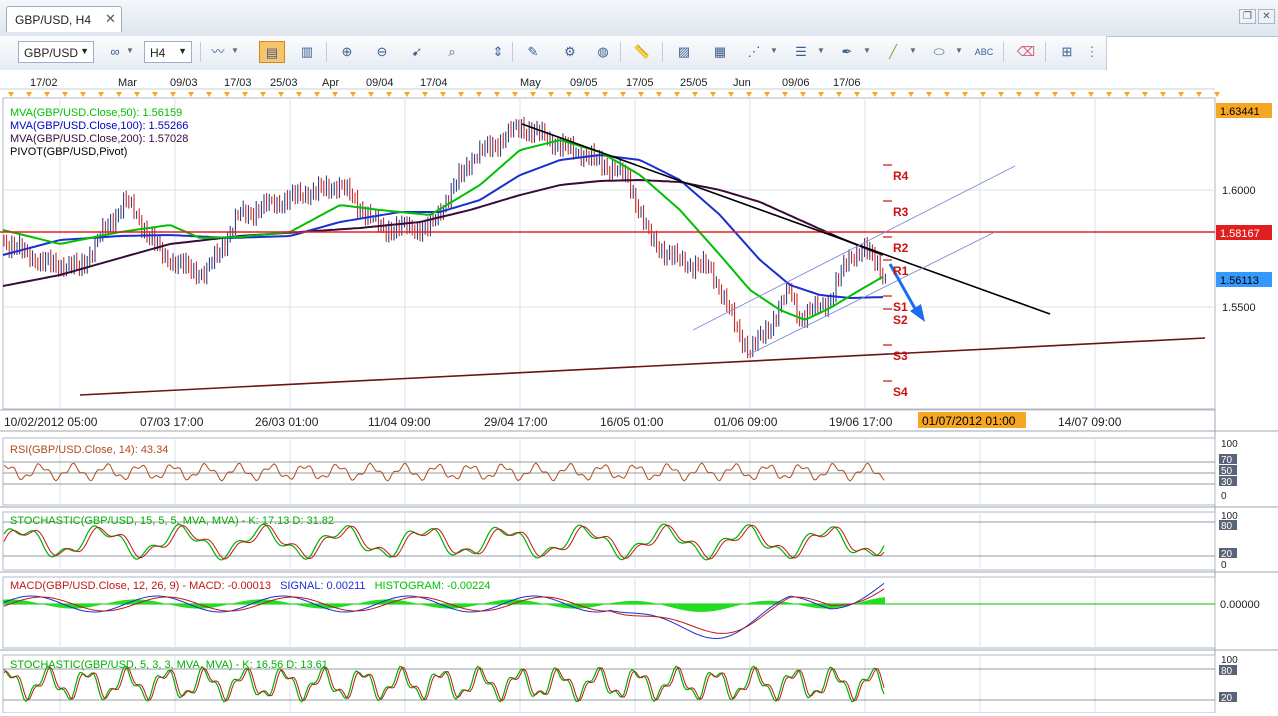  I want to click on tree-icon: ⊞, so click(1067, 52).